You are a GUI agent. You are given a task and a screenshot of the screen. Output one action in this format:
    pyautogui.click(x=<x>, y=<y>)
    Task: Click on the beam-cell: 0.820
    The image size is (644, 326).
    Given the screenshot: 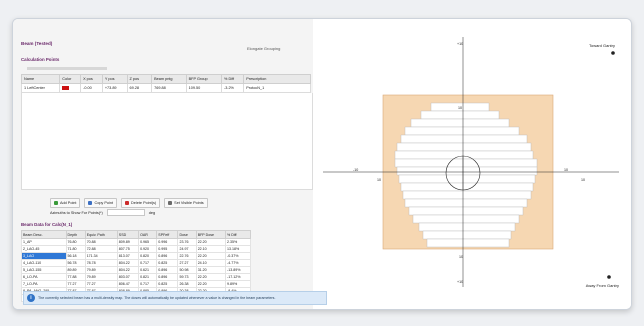 What is the action you would take?
    pyautogui.click(x=148, y=256)
    